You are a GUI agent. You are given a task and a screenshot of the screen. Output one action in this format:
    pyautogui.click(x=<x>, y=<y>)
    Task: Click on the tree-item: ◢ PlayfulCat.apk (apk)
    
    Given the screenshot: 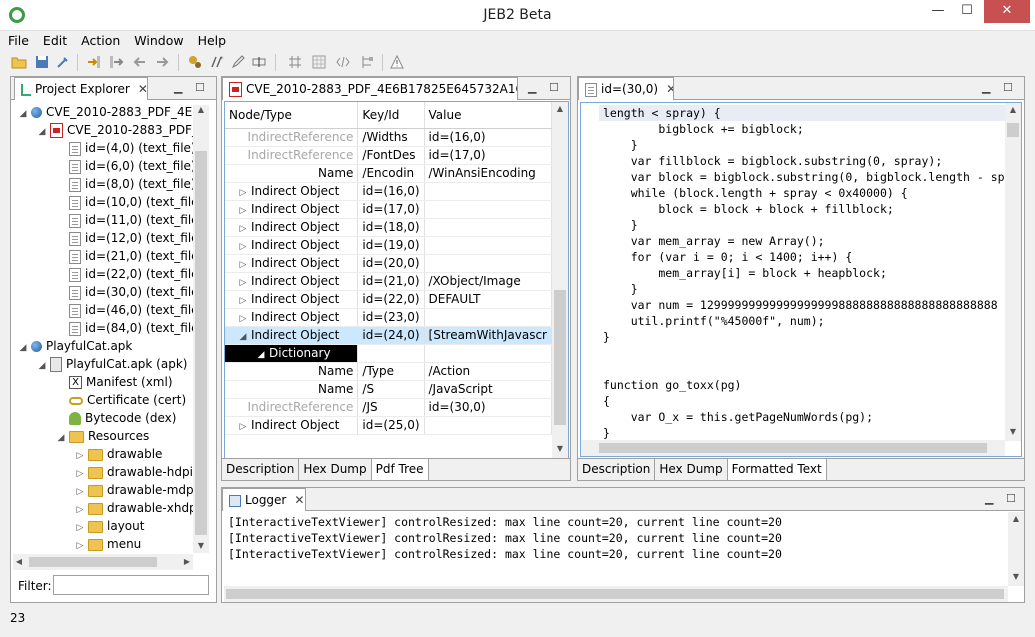 What is the action you would take?
    pyautogui.click(x=114, y=364)
    